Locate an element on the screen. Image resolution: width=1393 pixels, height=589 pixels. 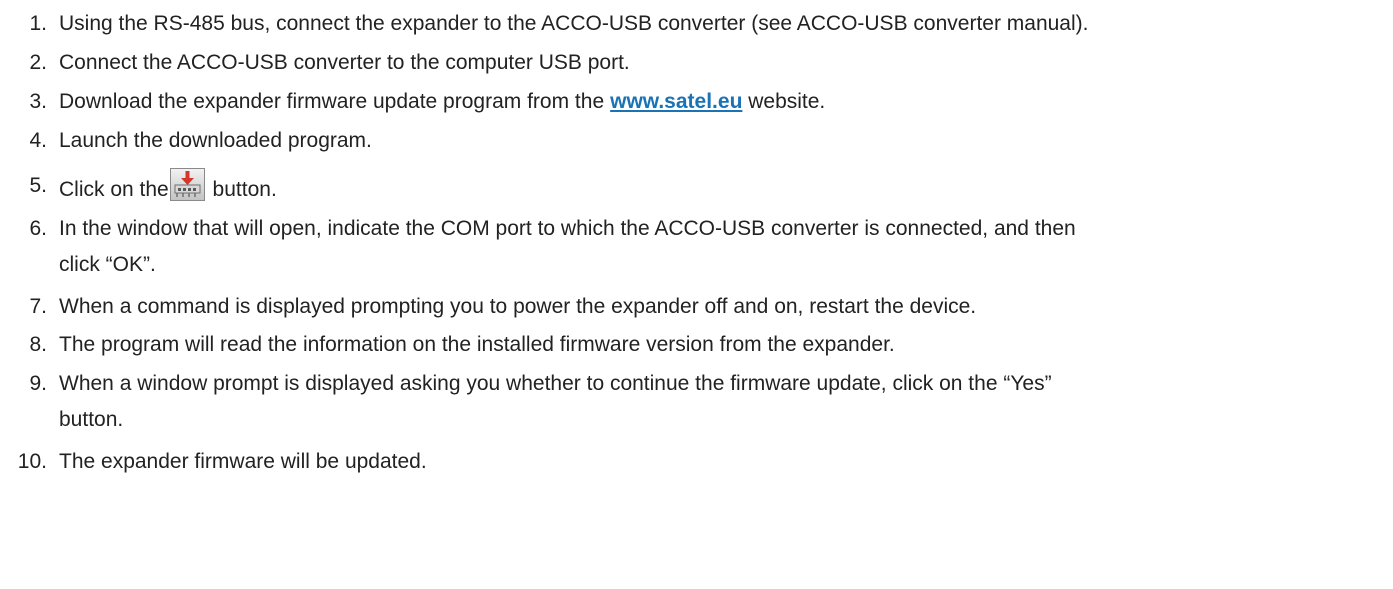
step-number: 4. is located at coordinates (38, 140).